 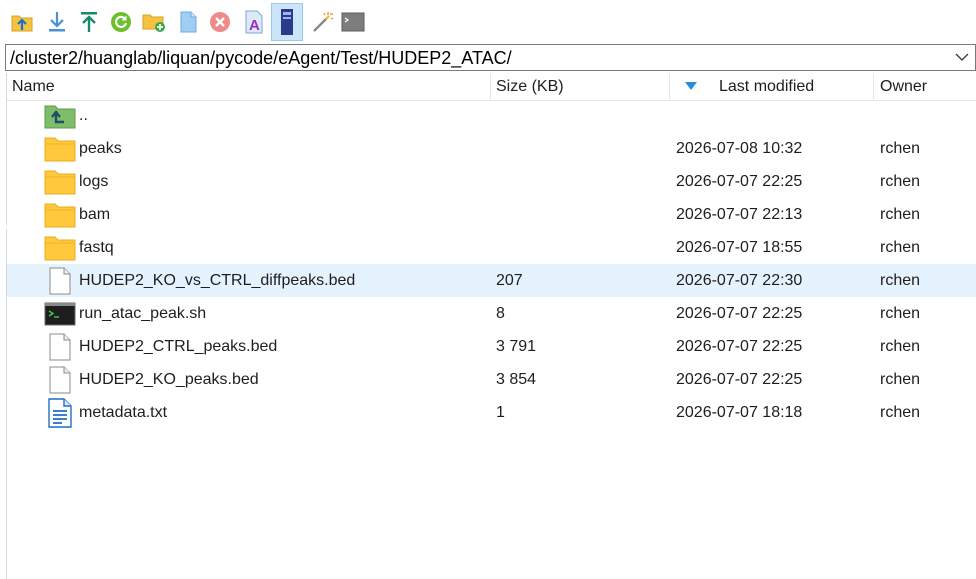 What do you see at coordinates (739, 148) in the screenshot?
I see `file-modified: 2026-07-08 10:32` at bounding box center [739, 148].